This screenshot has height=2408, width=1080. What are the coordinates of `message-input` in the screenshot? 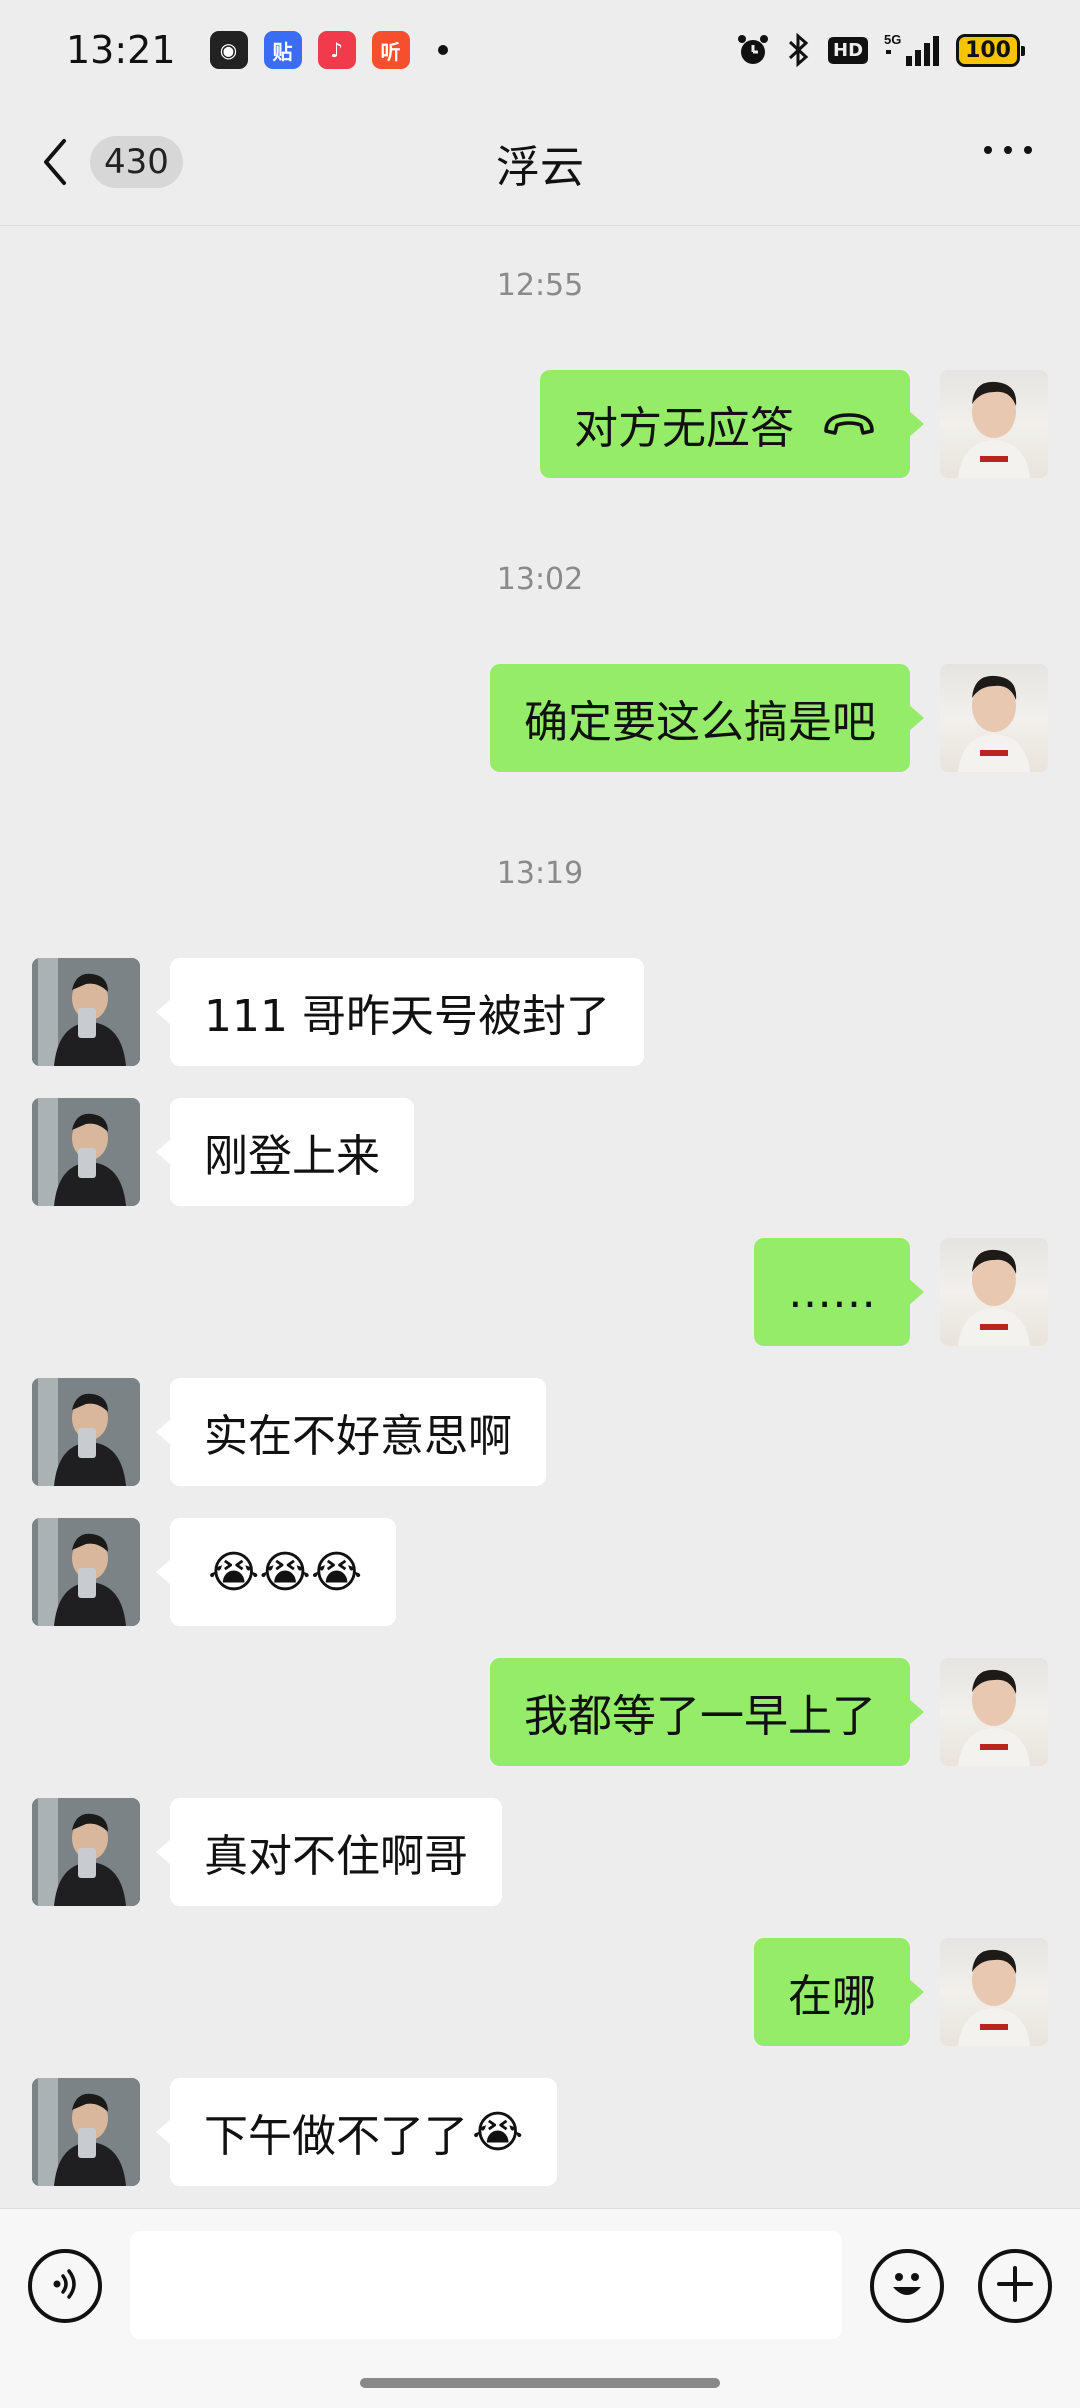 It's located at (486, 2285).